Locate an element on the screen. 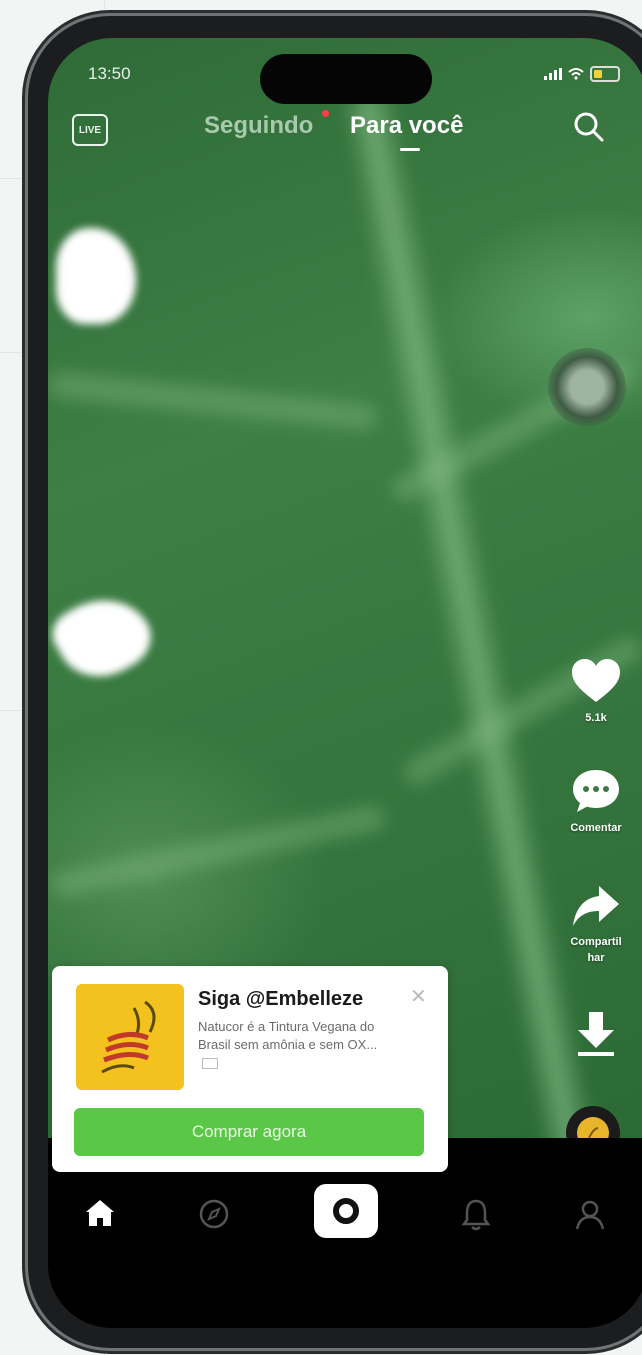 Image resolution: width=642 pixels, height=1355 pixels. compass-icon is located at coordinates (214, 1214).